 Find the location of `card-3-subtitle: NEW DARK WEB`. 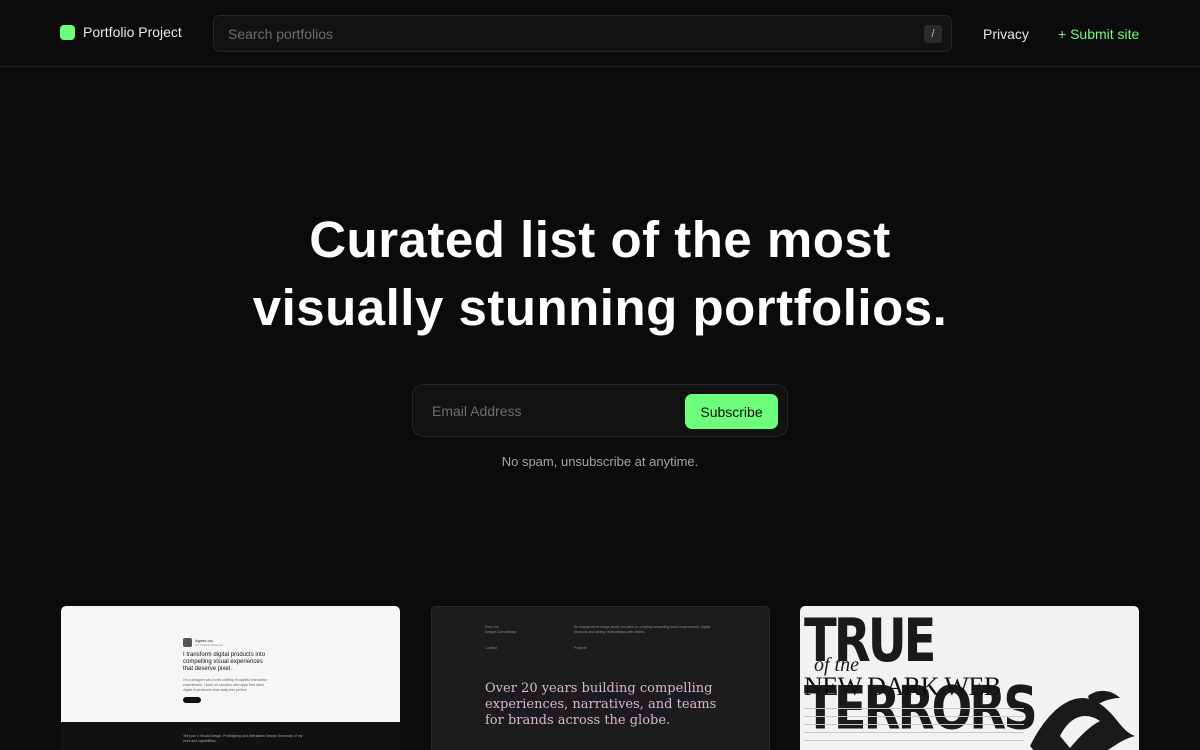

card-3-subtitle: NEW DARK WEB is located at coordinates (902, 686).